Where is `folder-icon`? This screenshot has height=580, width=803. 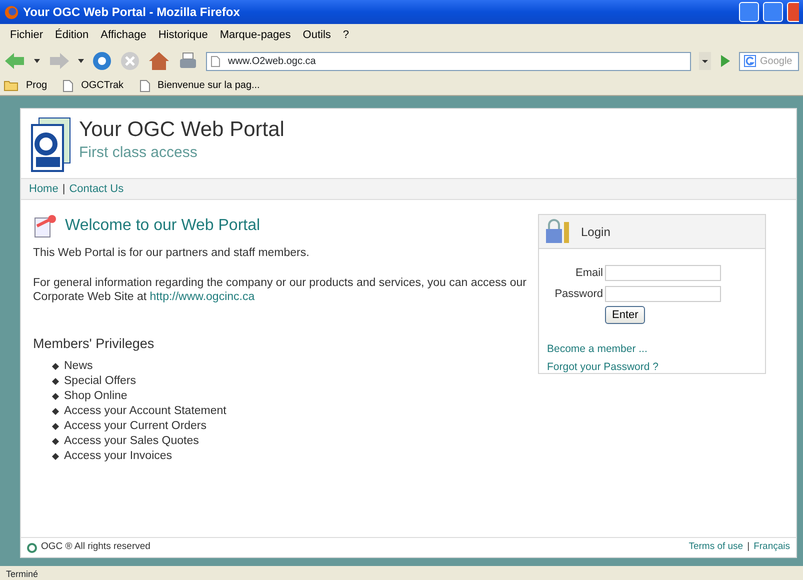 folder-icon is located at coordinates (11, 85).